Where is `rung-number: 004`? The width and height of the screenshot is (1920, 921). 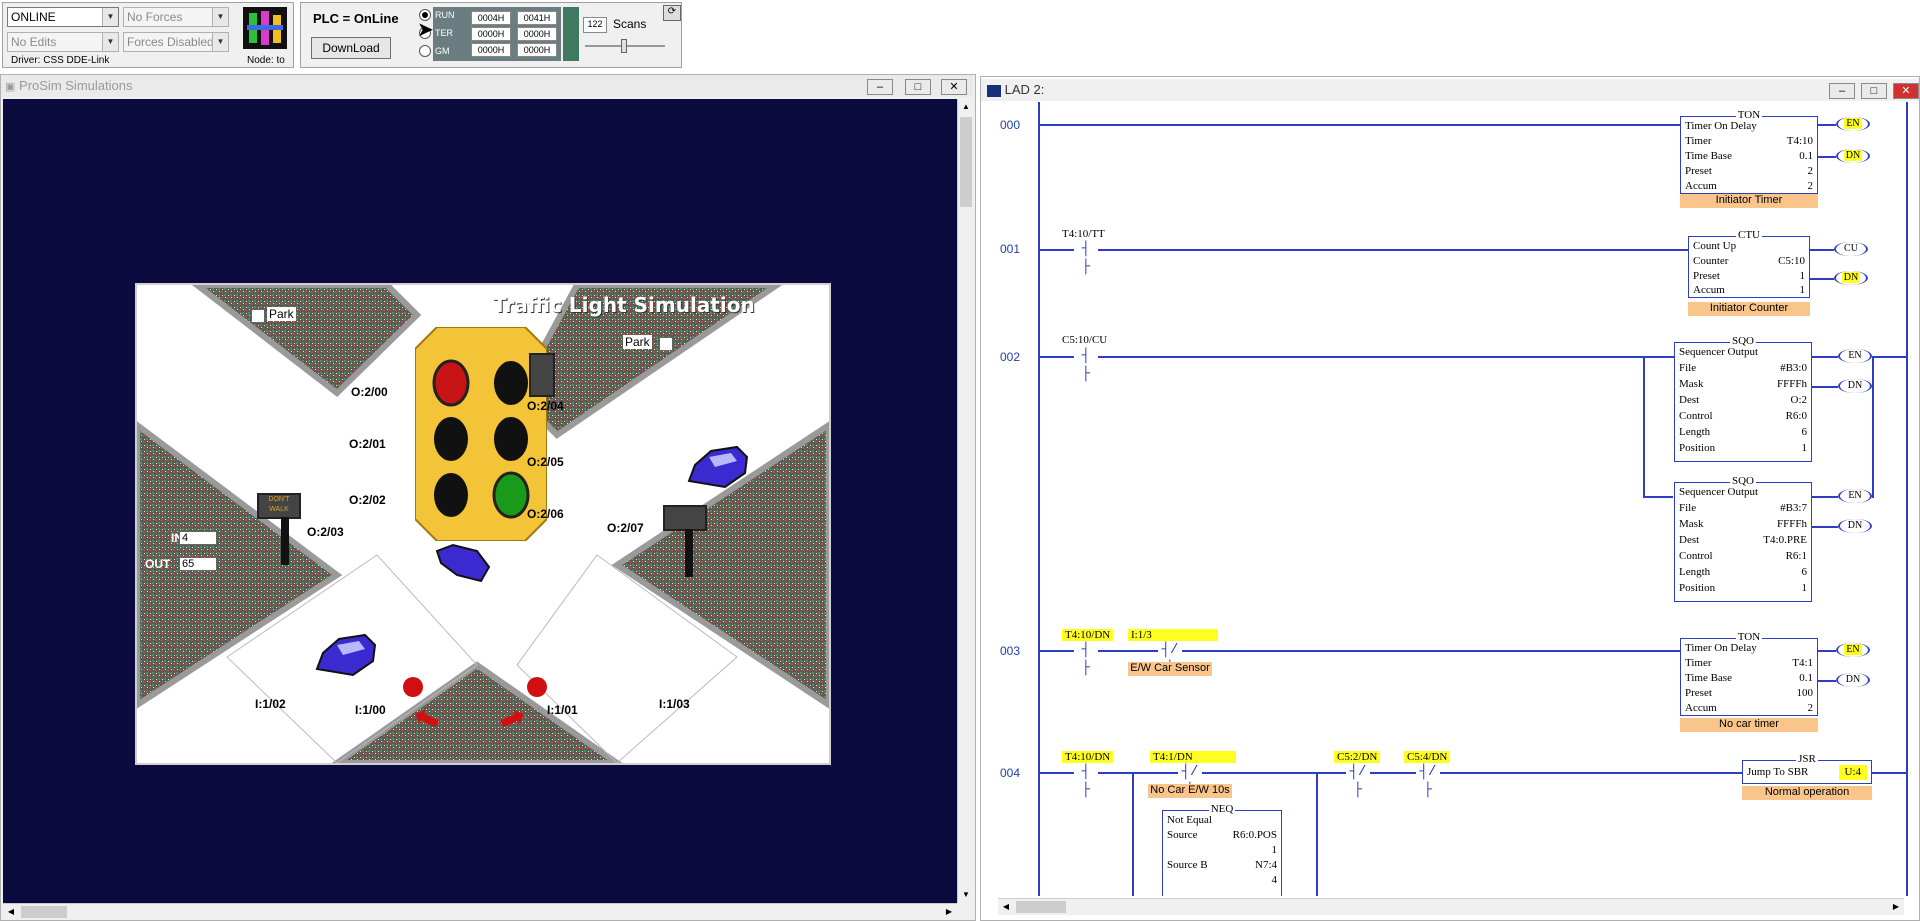 rung-number: 004 is located at coordinates (1010, 773).